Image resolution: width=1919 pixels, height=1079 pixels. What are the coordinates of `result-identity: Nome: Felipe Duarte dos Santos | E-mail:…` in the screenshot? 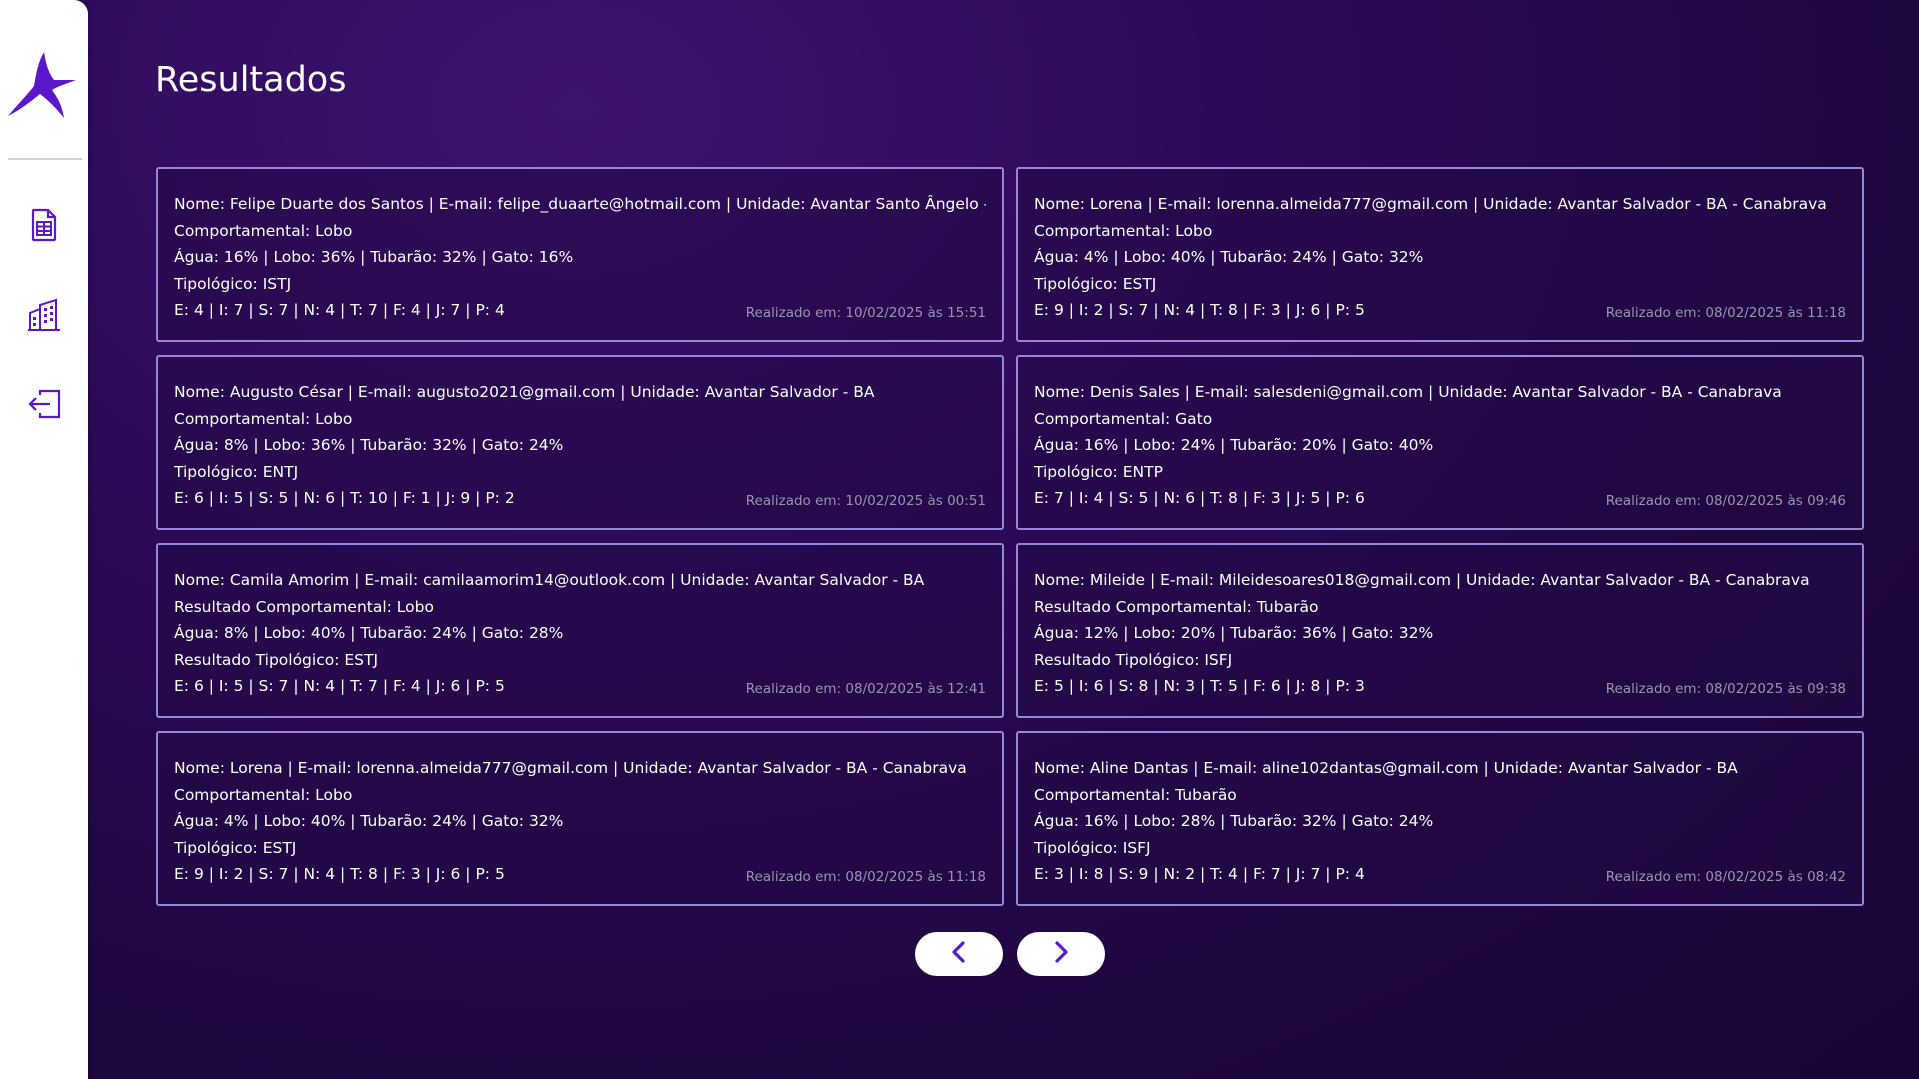 It's located at (580, 204).